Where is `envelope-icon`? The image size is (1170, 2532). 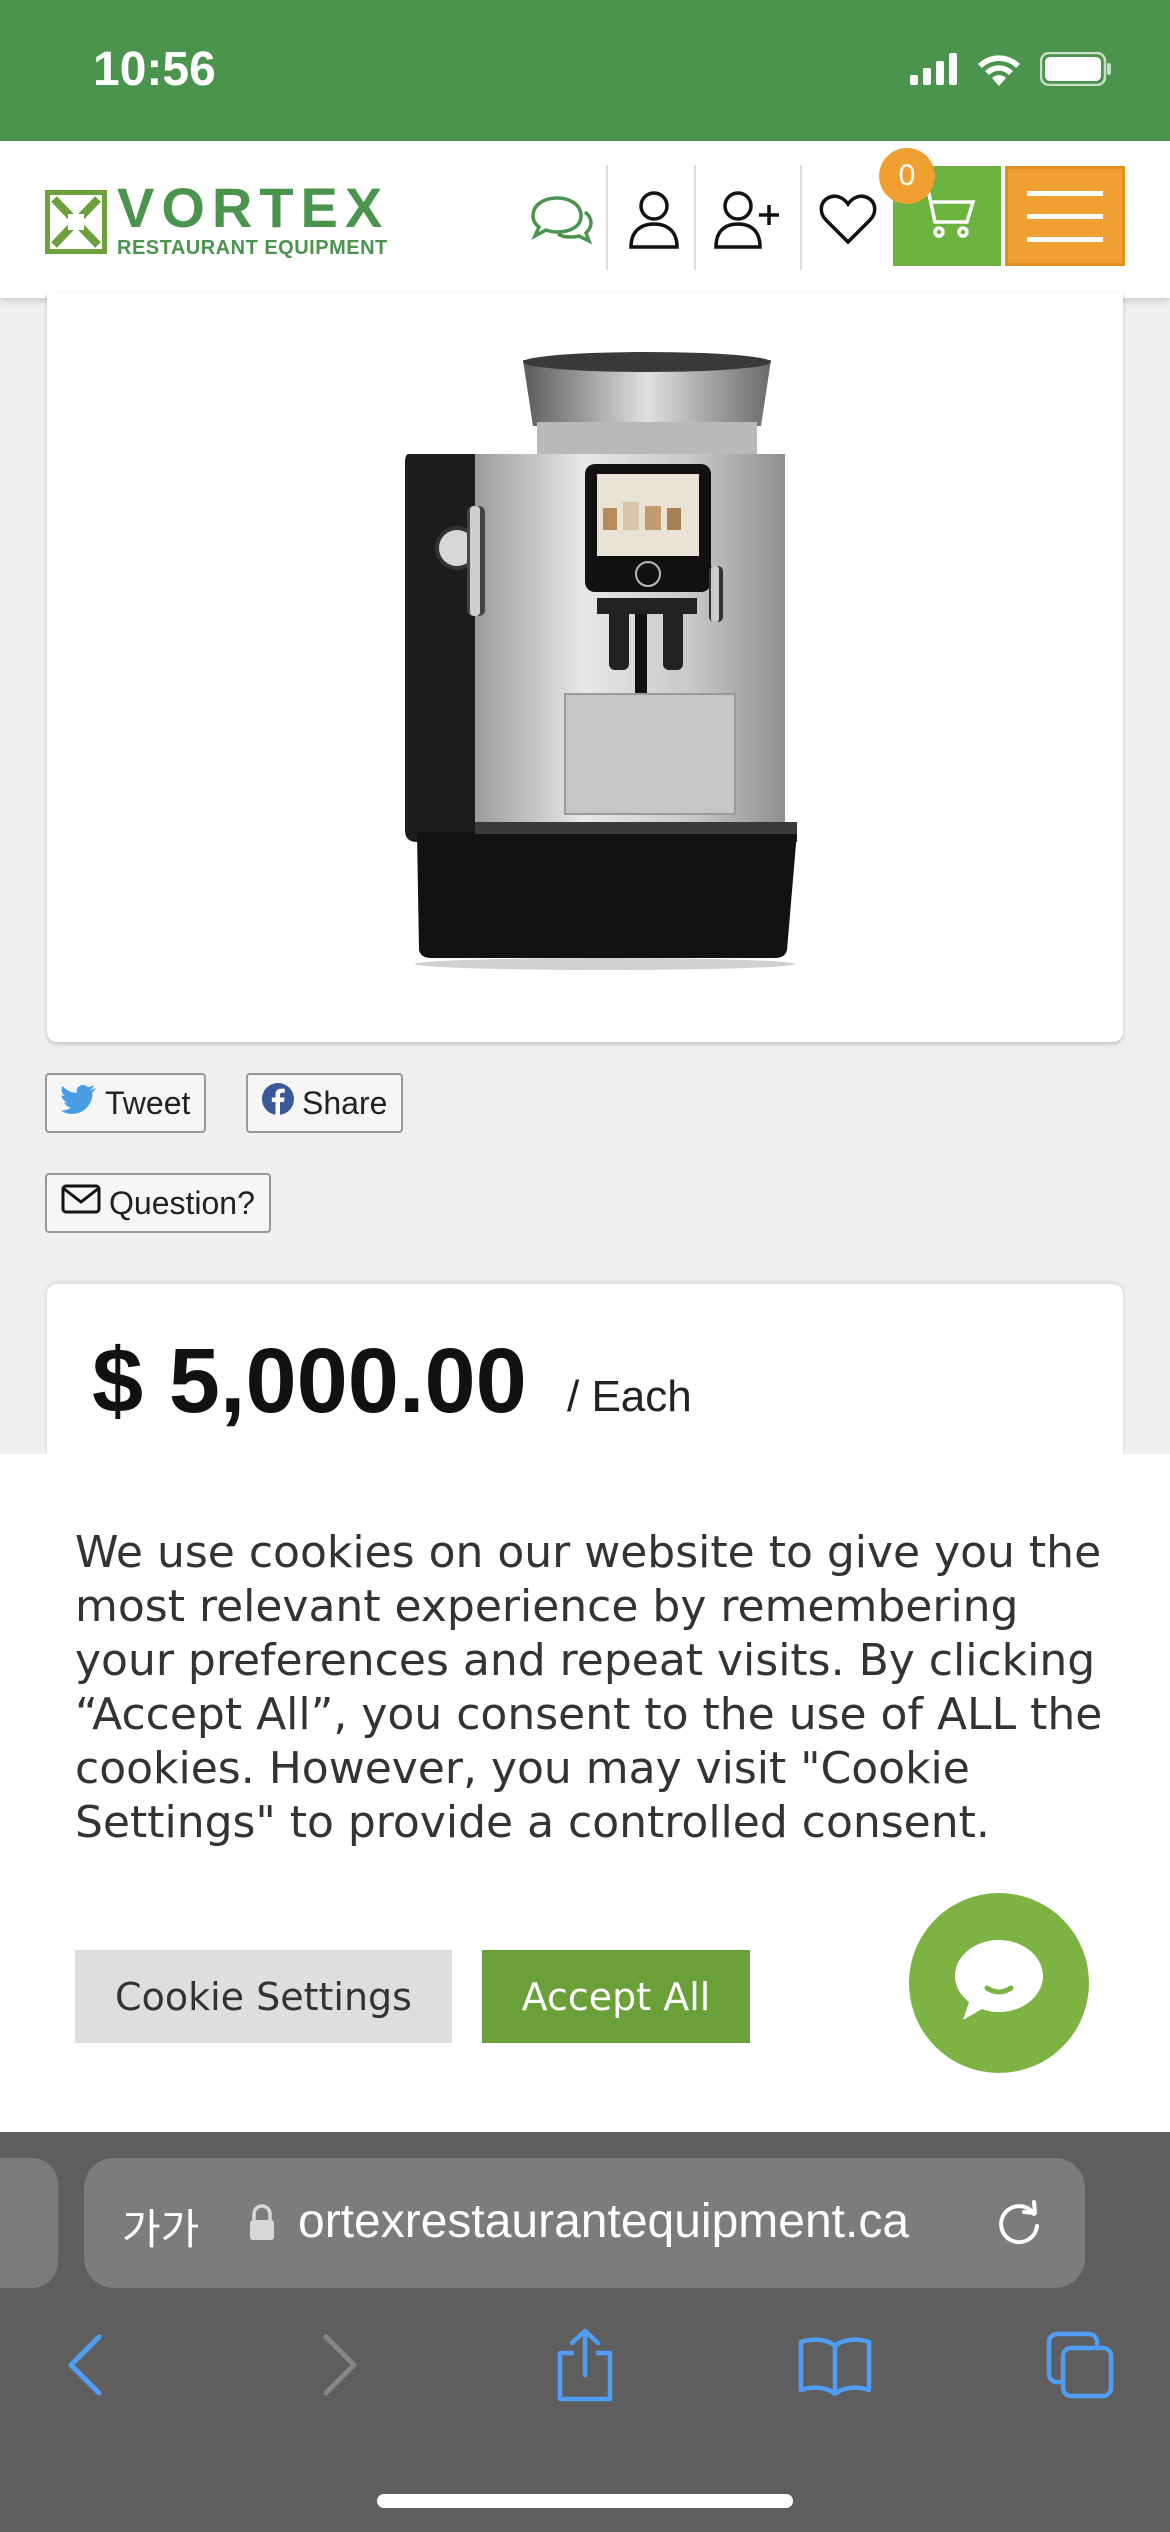
envelope-icon is located at coordinates (81, 1203).